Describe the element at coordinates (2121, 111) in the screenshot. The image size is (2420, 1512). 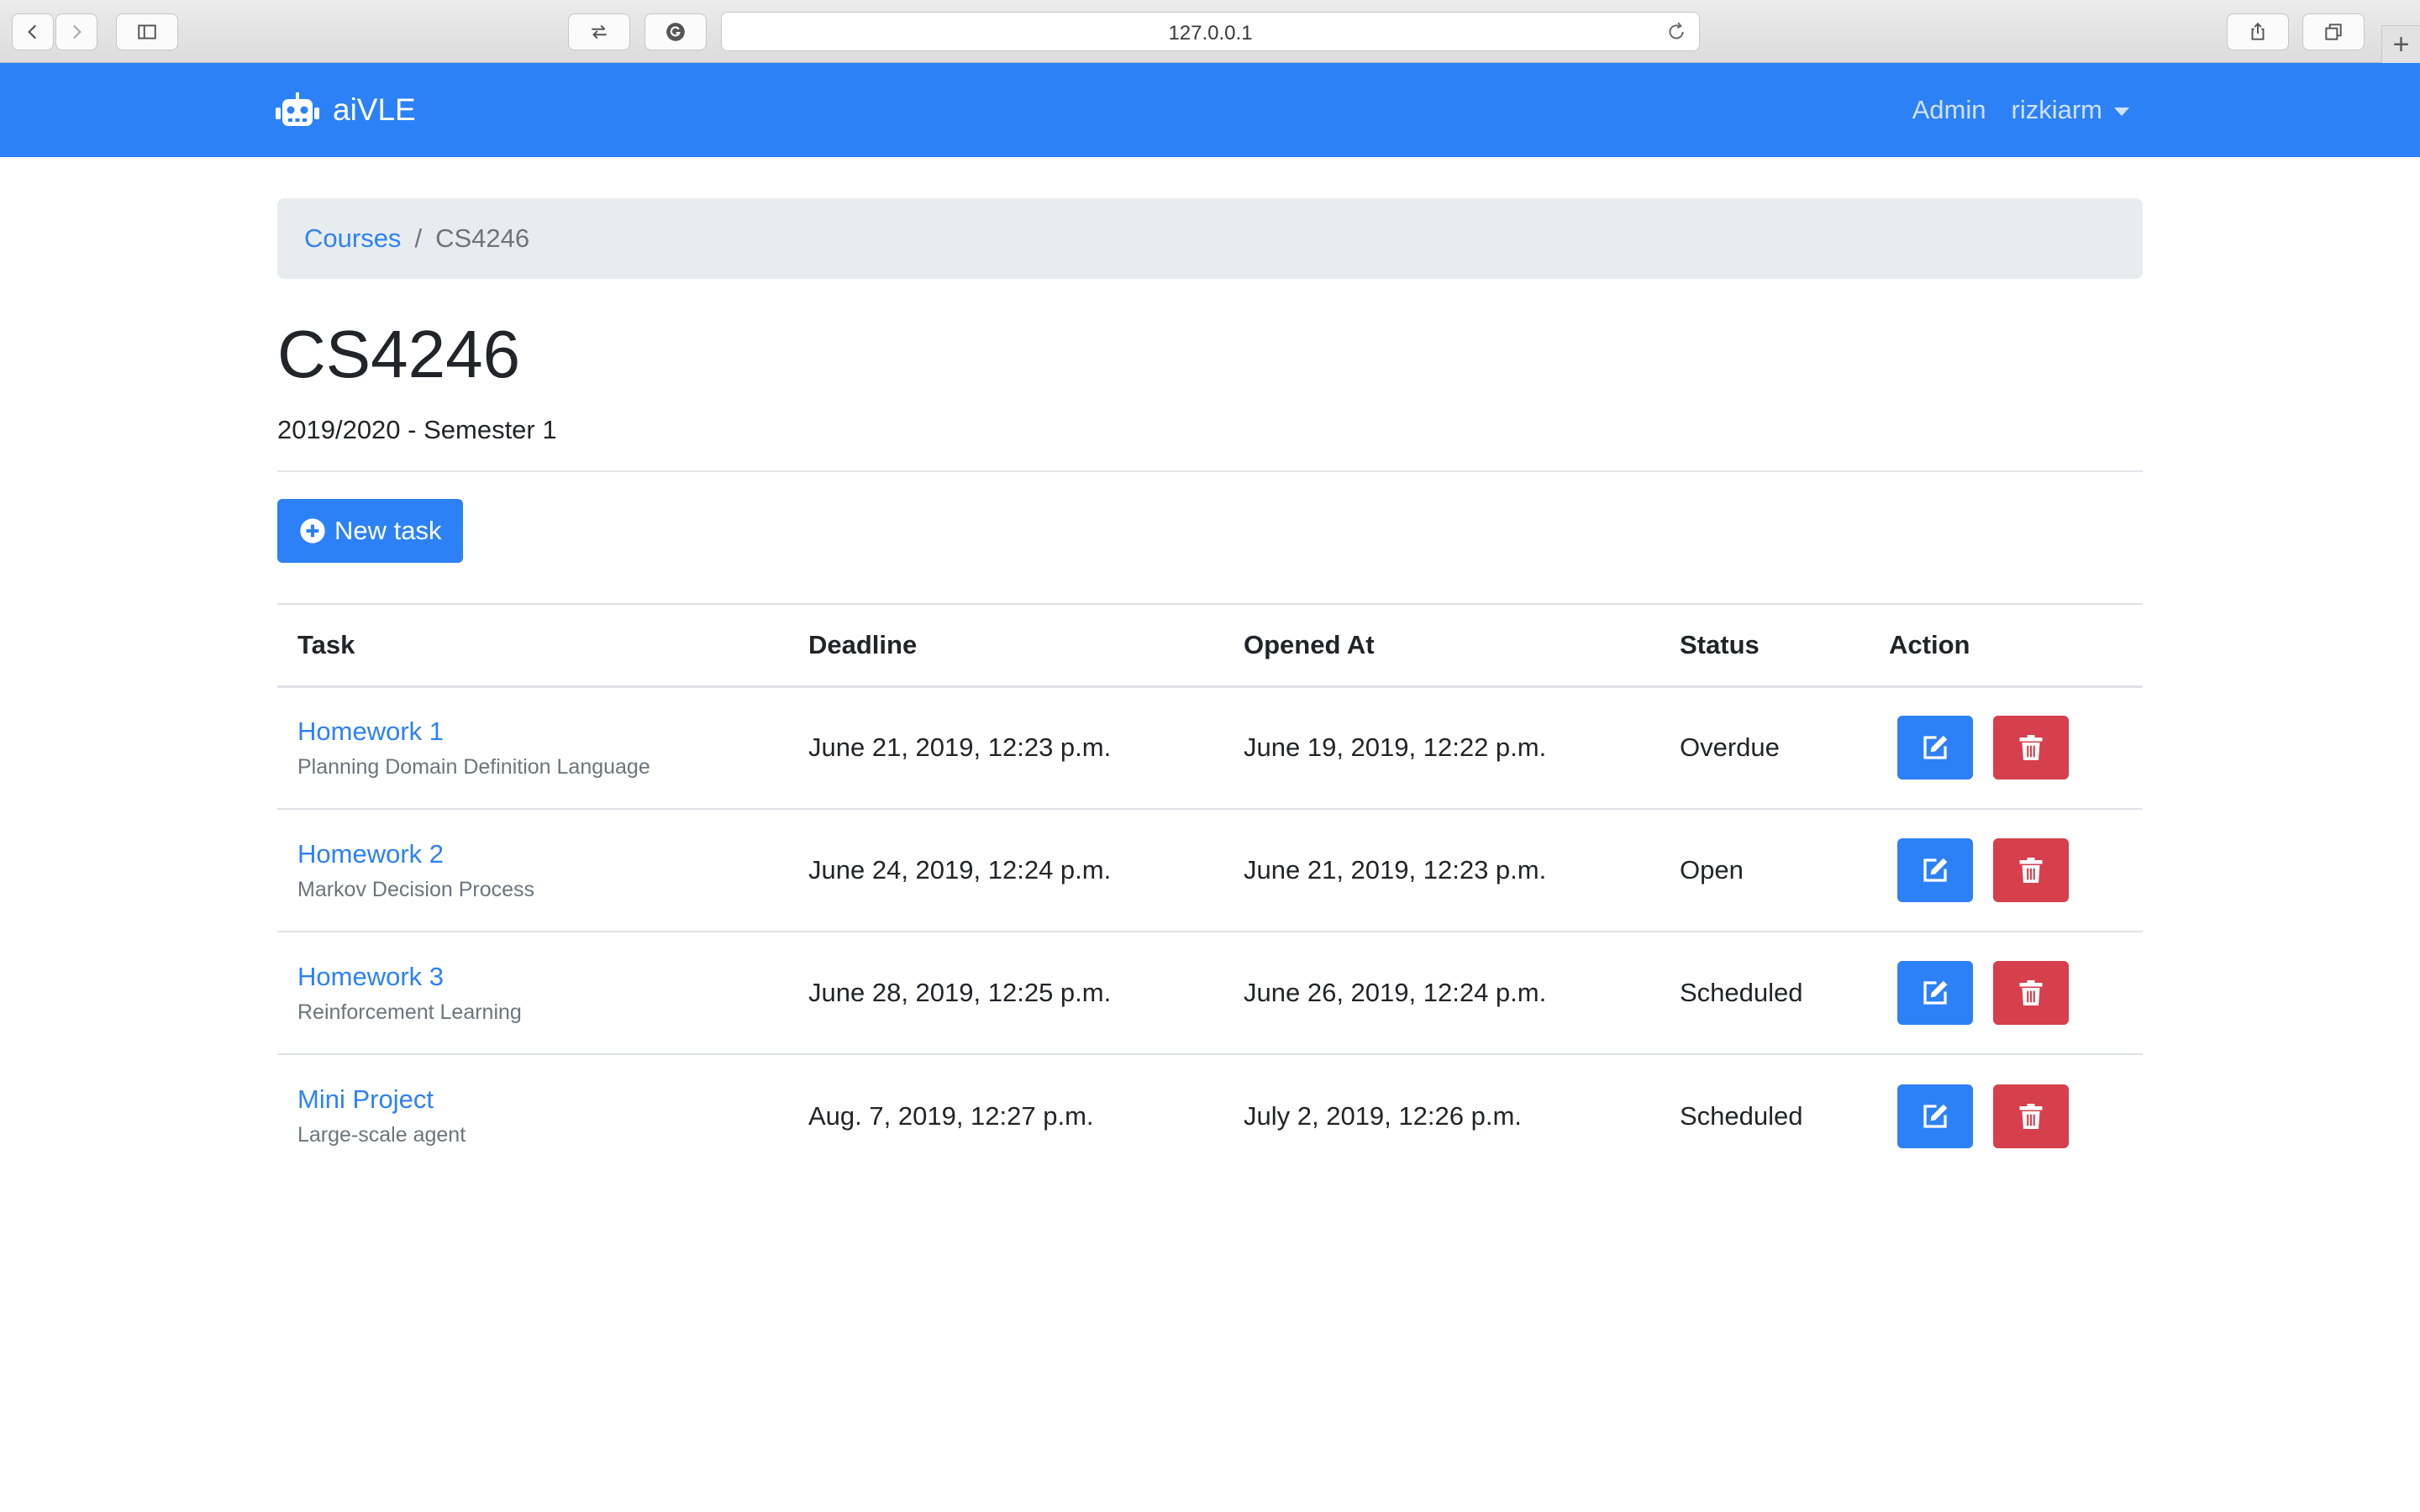
I see `caret-down-icon` at that location.